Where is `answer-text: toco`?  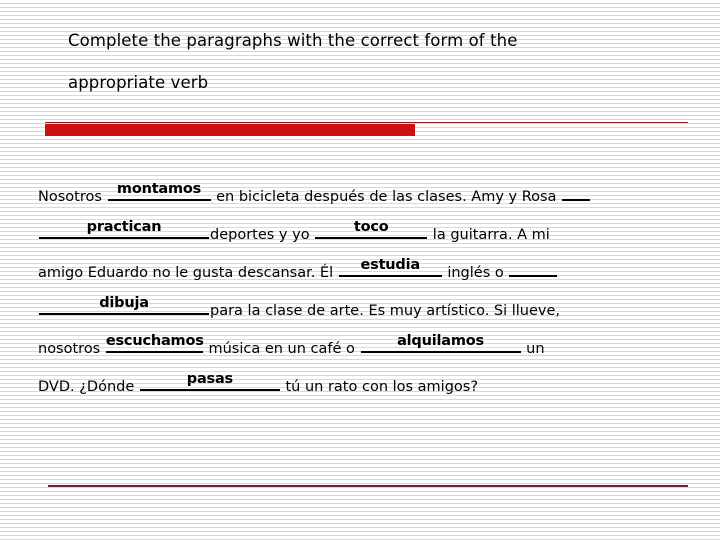 answer-text: toco is located at coordinates (371, 227).